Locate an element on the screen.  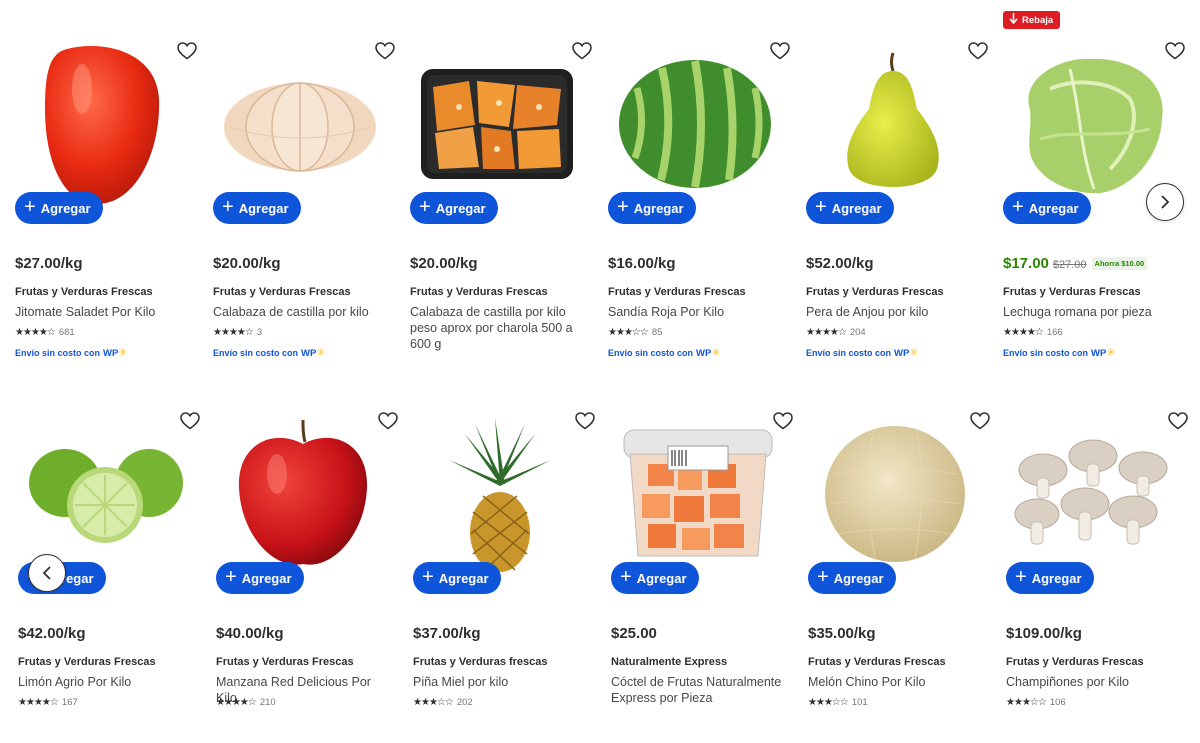
product-title: Limón Agrio Por Kilo is located at coordinates (105, 682).